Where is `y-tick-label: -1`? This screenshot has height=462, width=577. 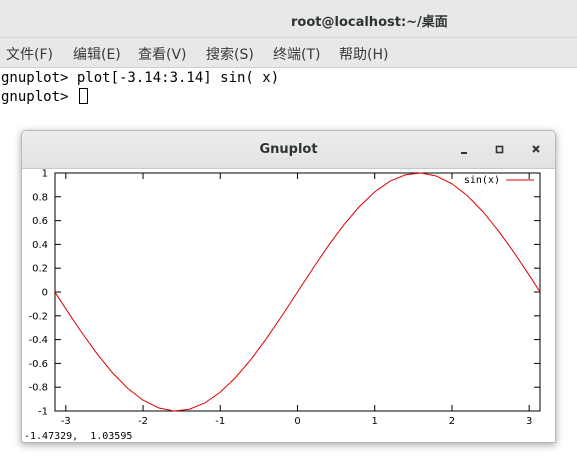
y-tick-label: -1 is located at coordinates (43, 412).